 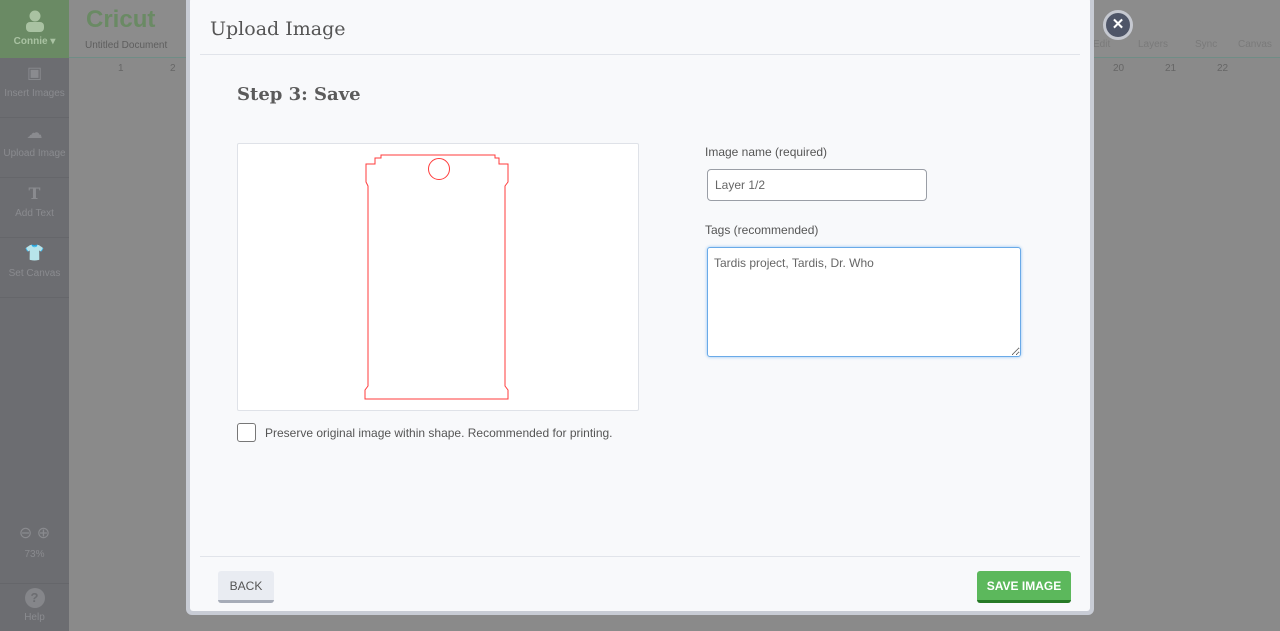 What do you see at coordinates (34, 21) in the screenshot?
I see `user-icon` at bounding box center [34, 21].